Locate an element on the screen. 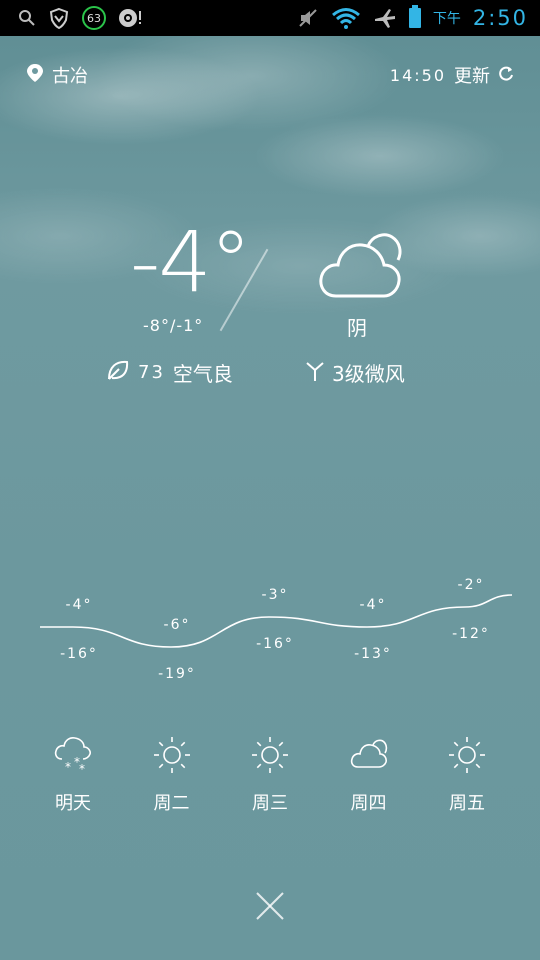  forecast-high: -2° is located at coordinates (471, 585).